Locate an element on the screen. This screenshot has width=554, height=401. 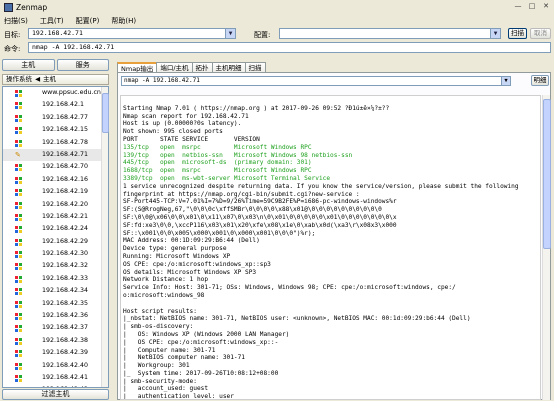
host-address: 192.168.42.40 is located at coordinates (65, 365).